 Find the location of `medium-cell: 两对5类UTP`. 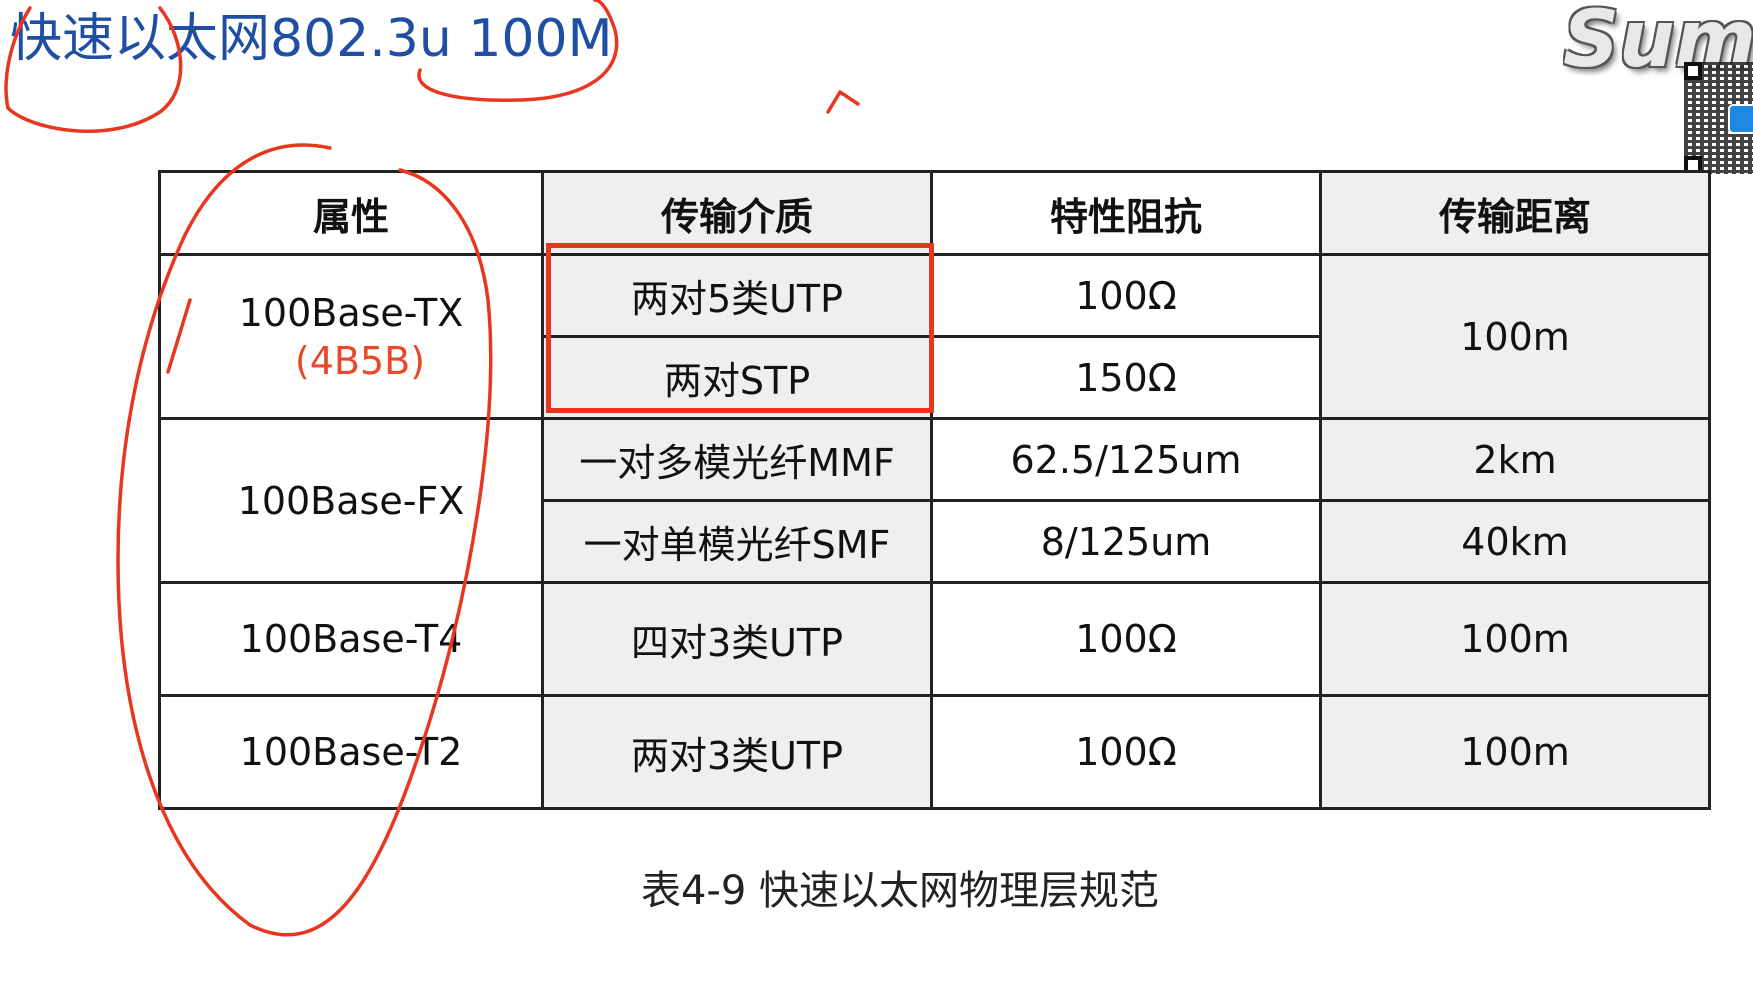

medium-cell: 两对5类UTP is located at coordinates (737, 295).